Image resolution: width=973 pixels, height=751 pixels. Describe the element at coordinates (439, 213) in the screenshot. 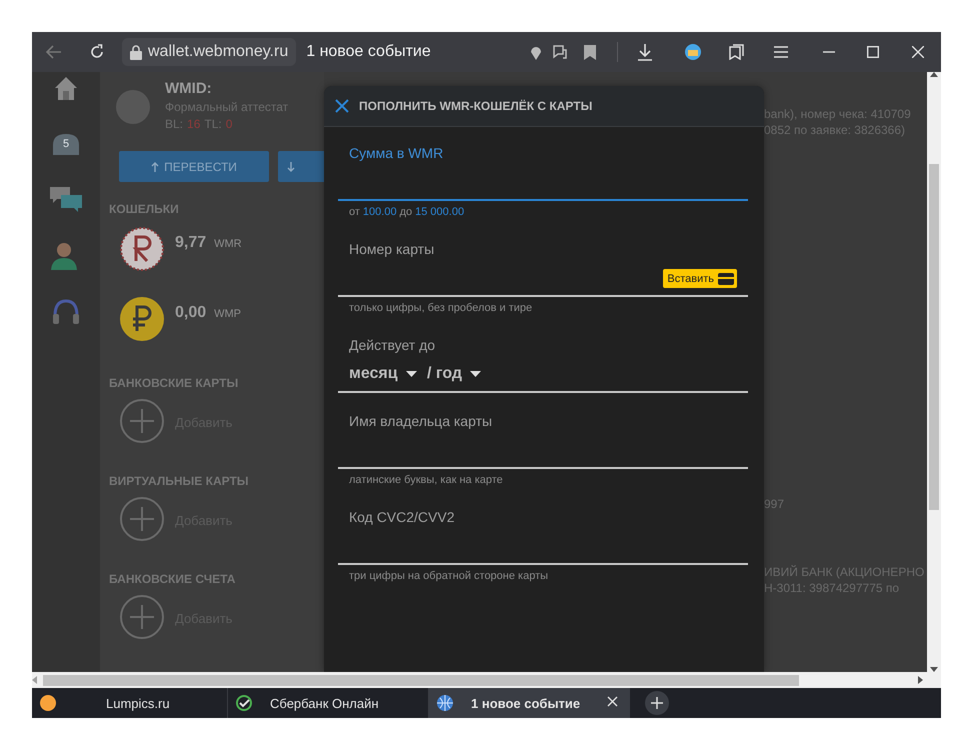

I see `max-value: 15 000.00` at that location.